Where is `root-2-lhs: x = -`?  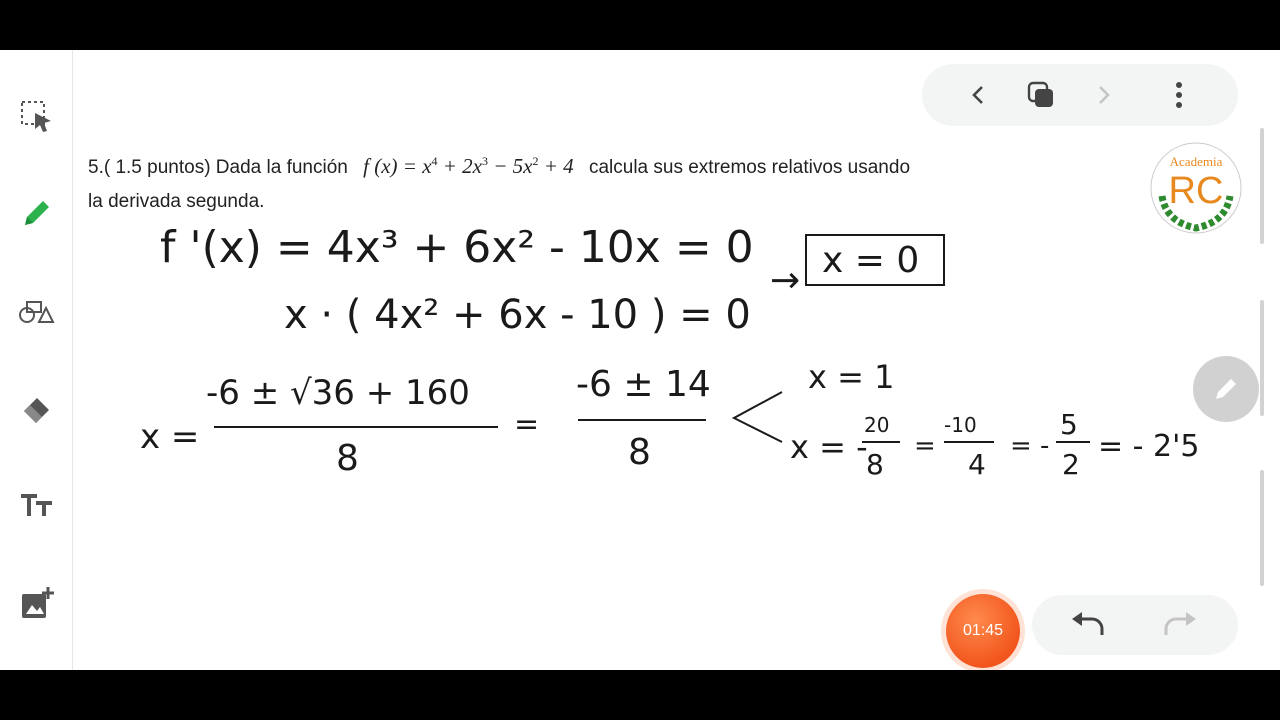 root-2-lhs: x = - is located at coordinates (829, 447).